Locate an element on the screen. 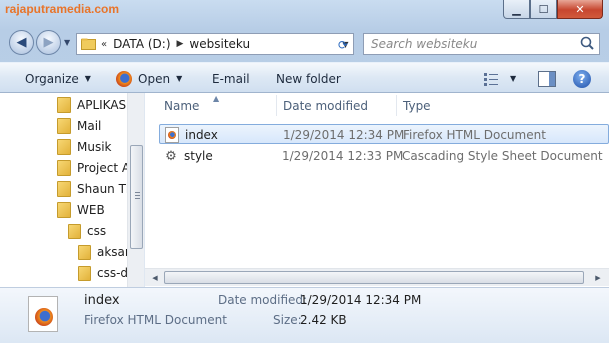  firefox-icon is located at coordinates (124, 78).